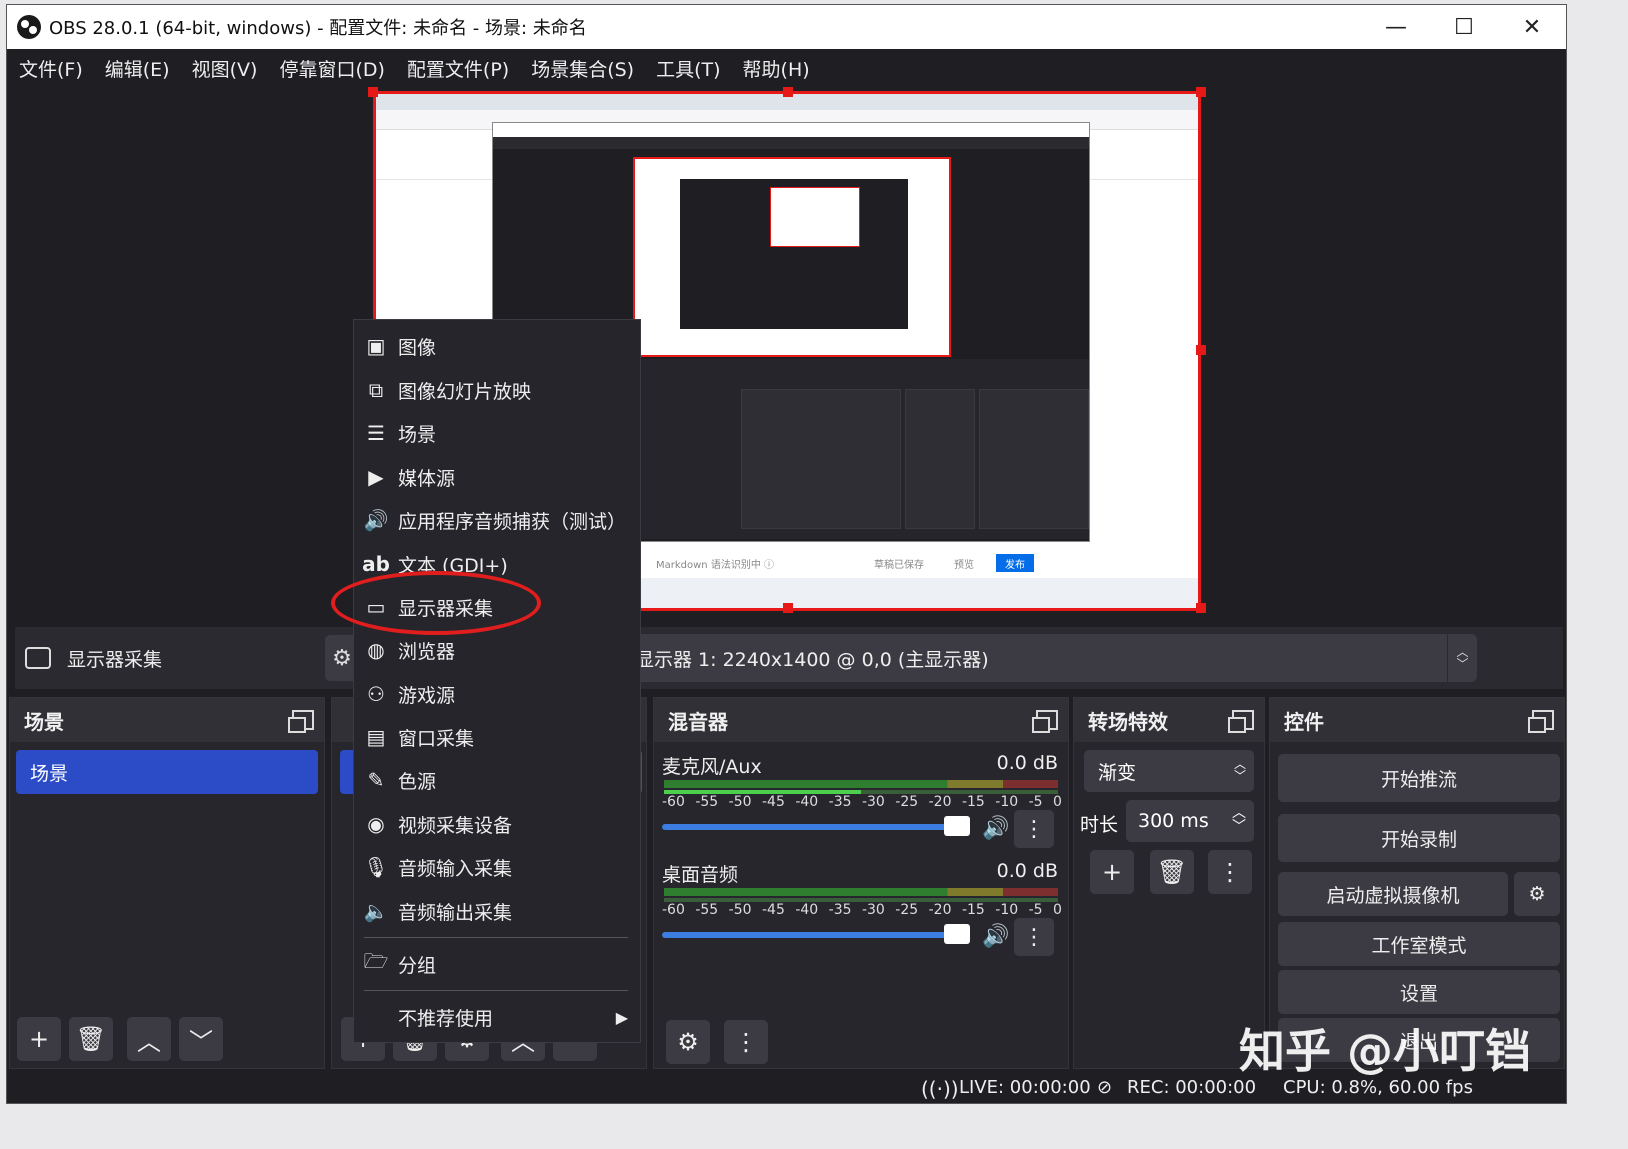 This screenshot has width=1628, height=1149. Describe the element at coordinates (497, 694) in the screenshot. I see `menu-item-game-capture: ⚇ 游戏源` at that location.